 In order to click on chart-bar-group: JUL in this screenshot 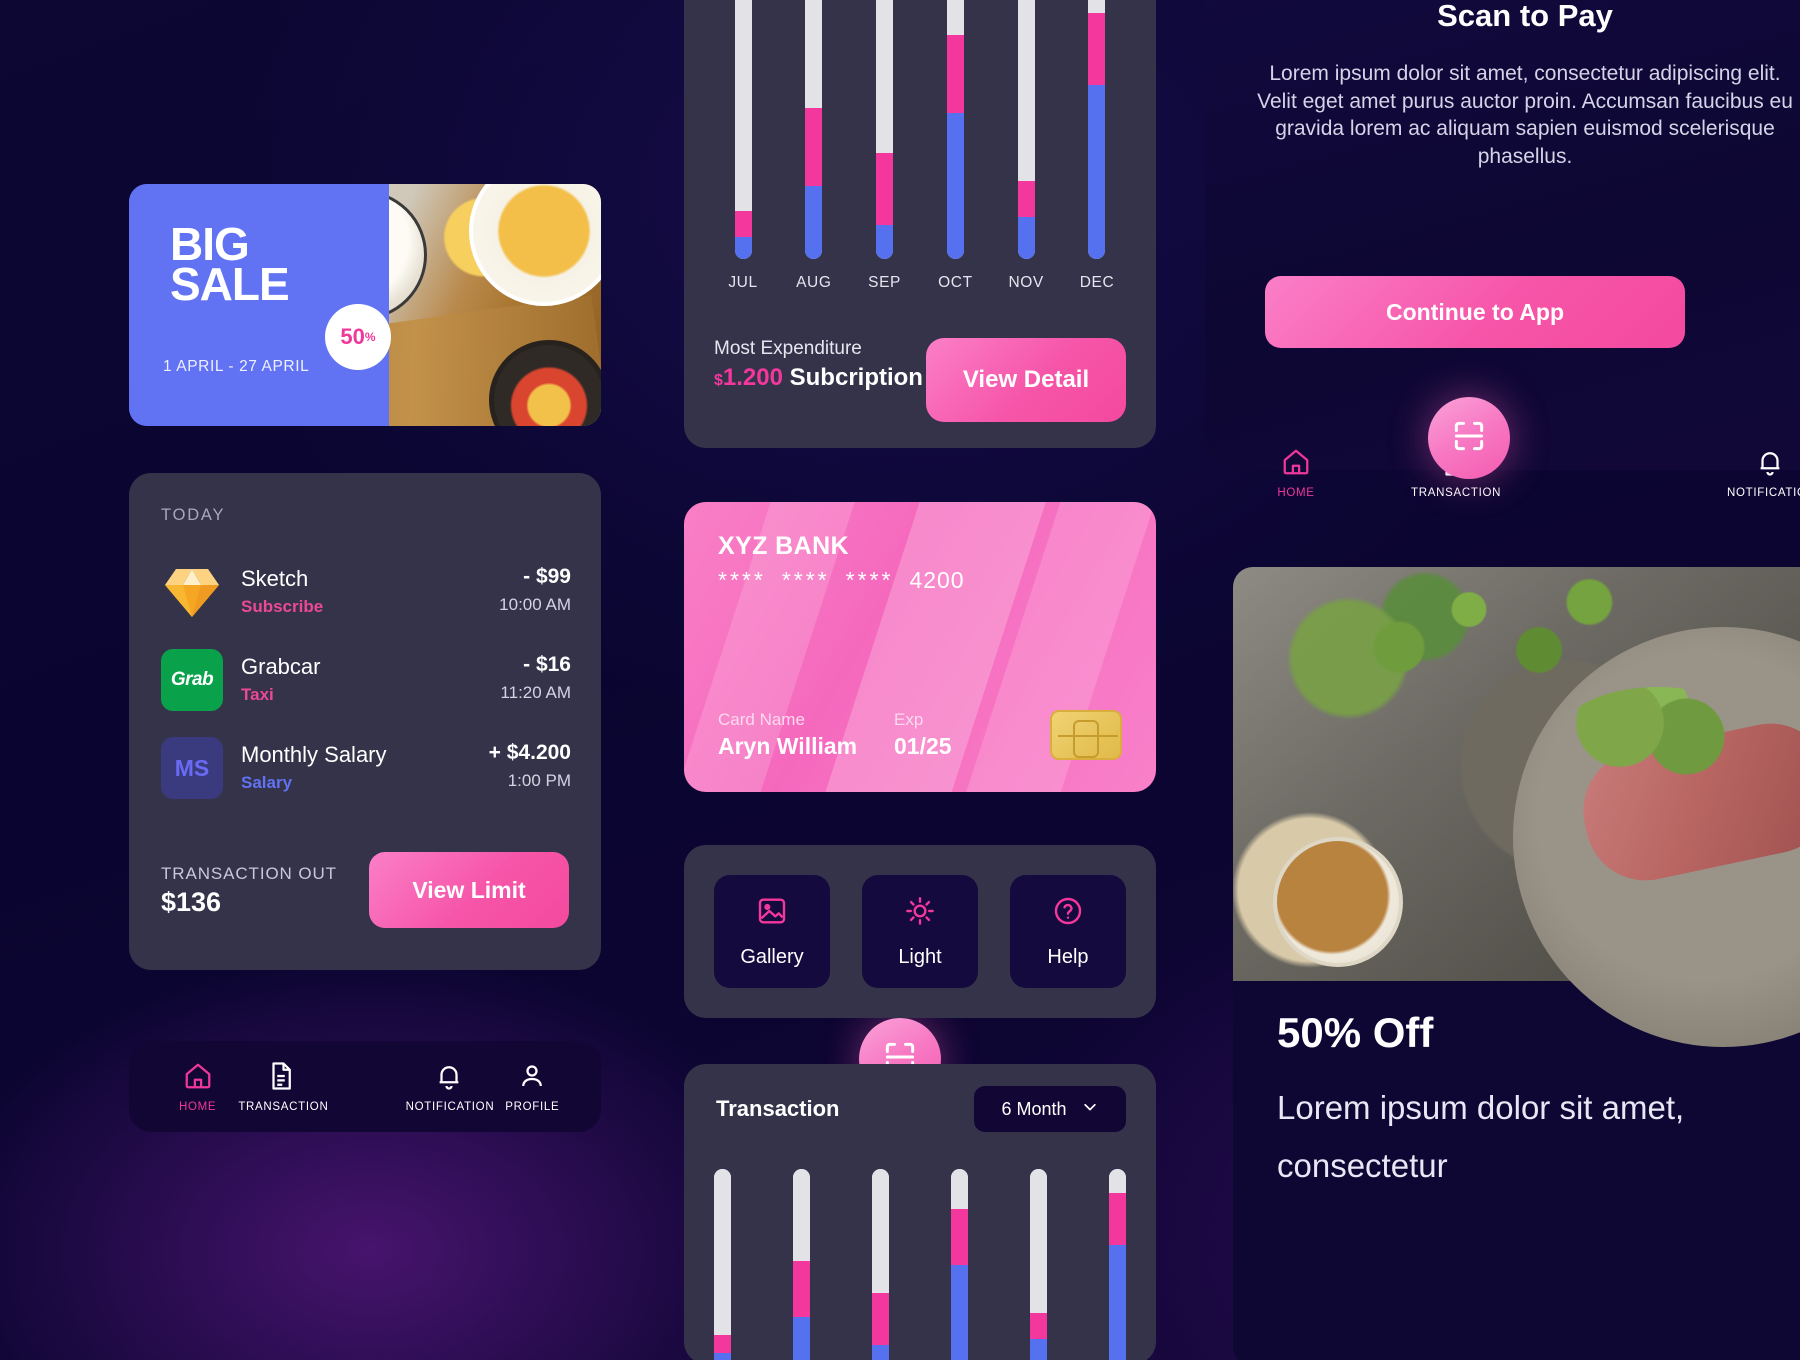, I will do `click(743, 146)`.